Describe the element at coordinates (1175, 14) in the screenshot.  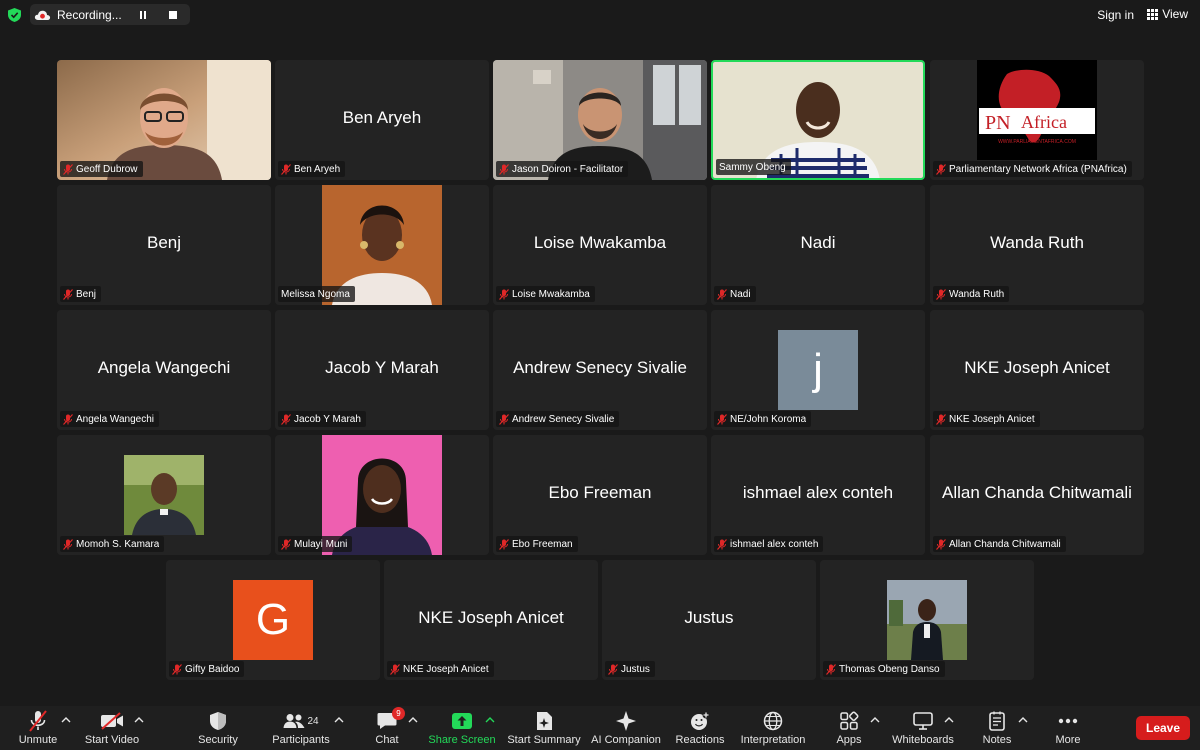
I see `view-label: View` at that location.